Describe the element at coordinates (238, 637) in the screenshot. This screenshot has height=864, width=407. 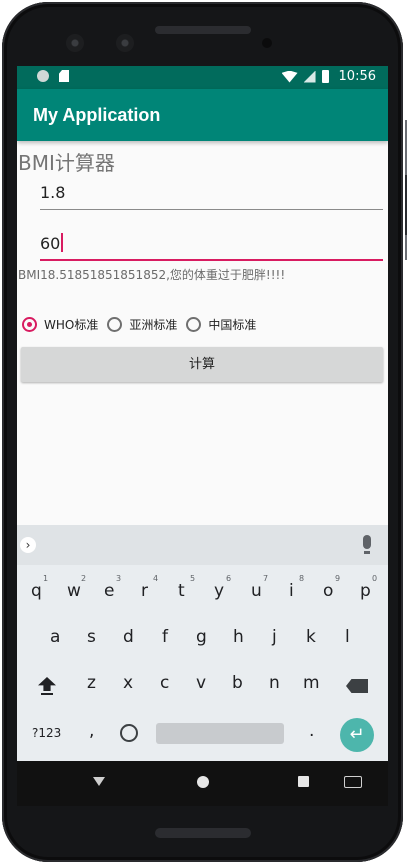
I see `key-h: h` at that location.